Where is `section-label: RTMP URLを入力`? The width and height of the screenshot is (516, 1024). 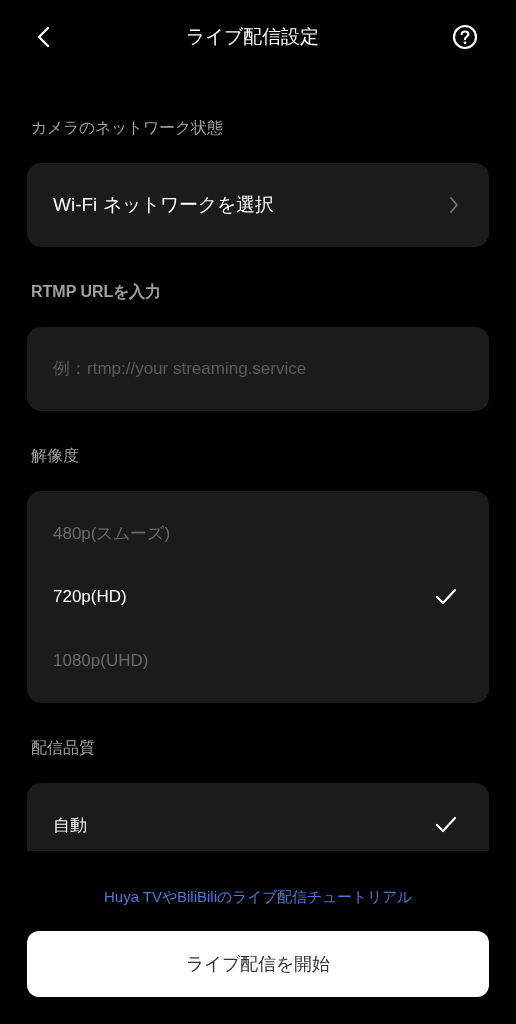
section-label: RTMP URLを入力 is located at coordinates (96, 292).